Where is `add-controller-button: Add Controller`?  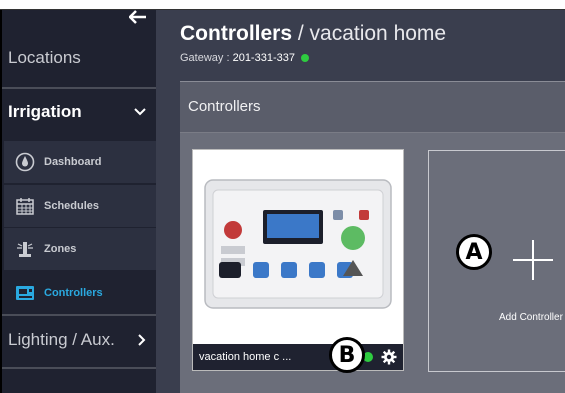
add-controller-button: Add Controller is located at coordinates (496, 261).